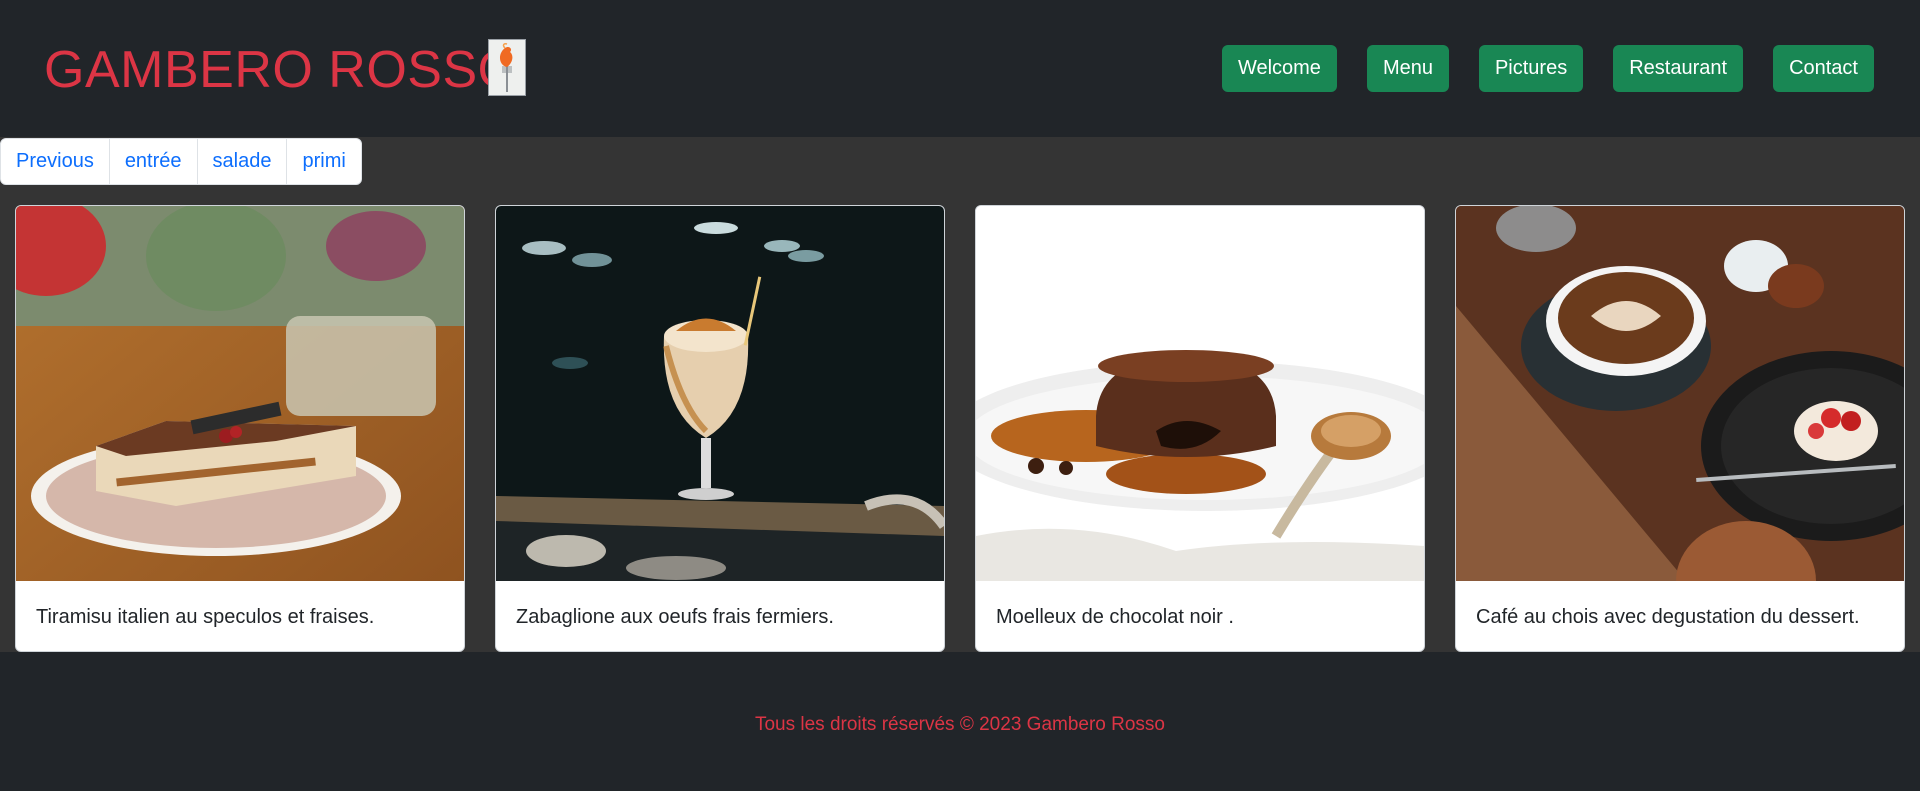  What do you see at coordinates (1680, 393) in the screenshot?
I see `coffee-and-dessert-image` at bounding box center [1680, 393].